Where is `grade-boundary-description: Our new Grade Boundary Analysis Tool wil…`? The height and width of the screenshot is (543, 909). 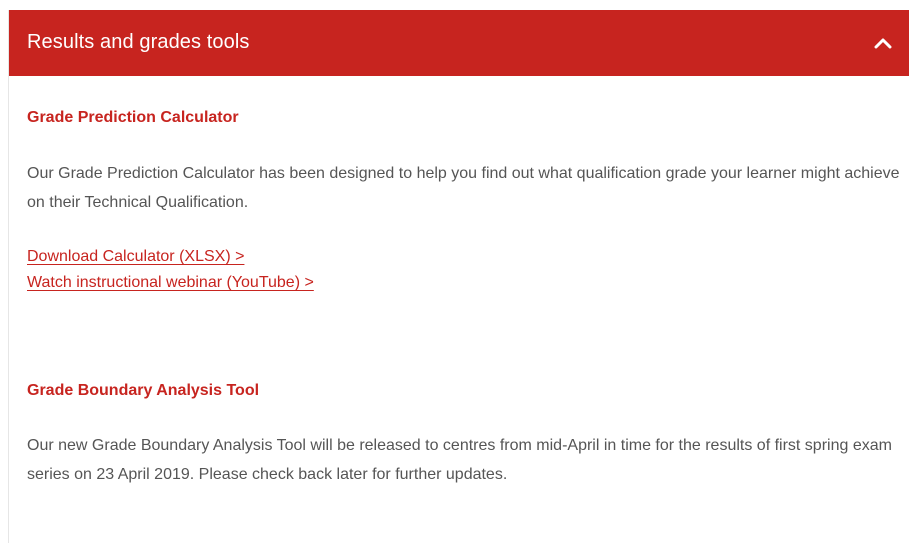 grade-boundary-description: Our new Grade Boundary Analysis Tool wil… is located at coordinates (459, 460).